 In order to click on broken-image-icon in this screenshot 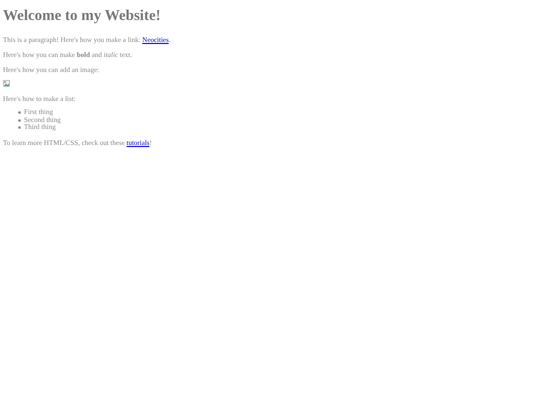, I will do `click(6, 83)`.